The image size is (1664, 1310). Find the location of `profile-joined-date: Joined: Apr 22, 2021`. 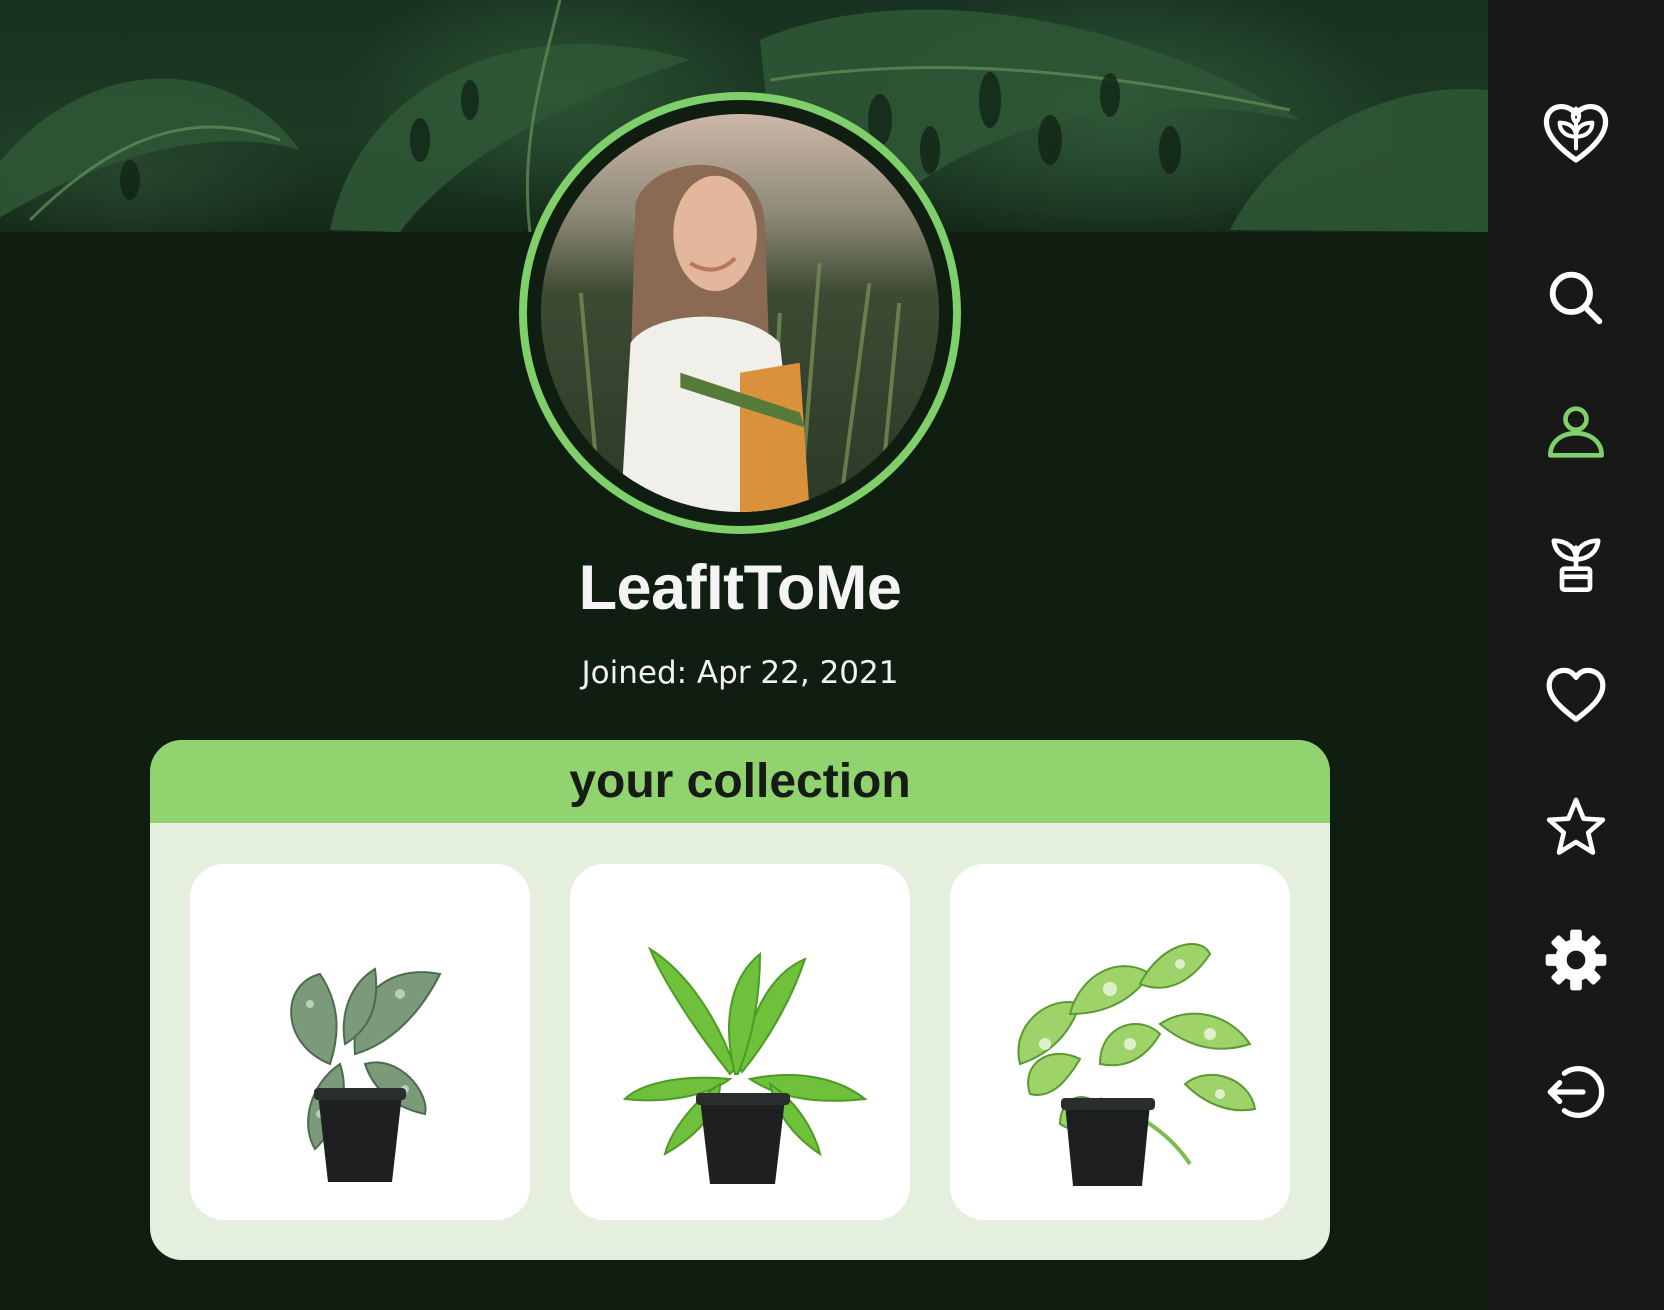

profile-joined-date: Joined: Apr 22, 2021 is located at coordinates (740, 673).